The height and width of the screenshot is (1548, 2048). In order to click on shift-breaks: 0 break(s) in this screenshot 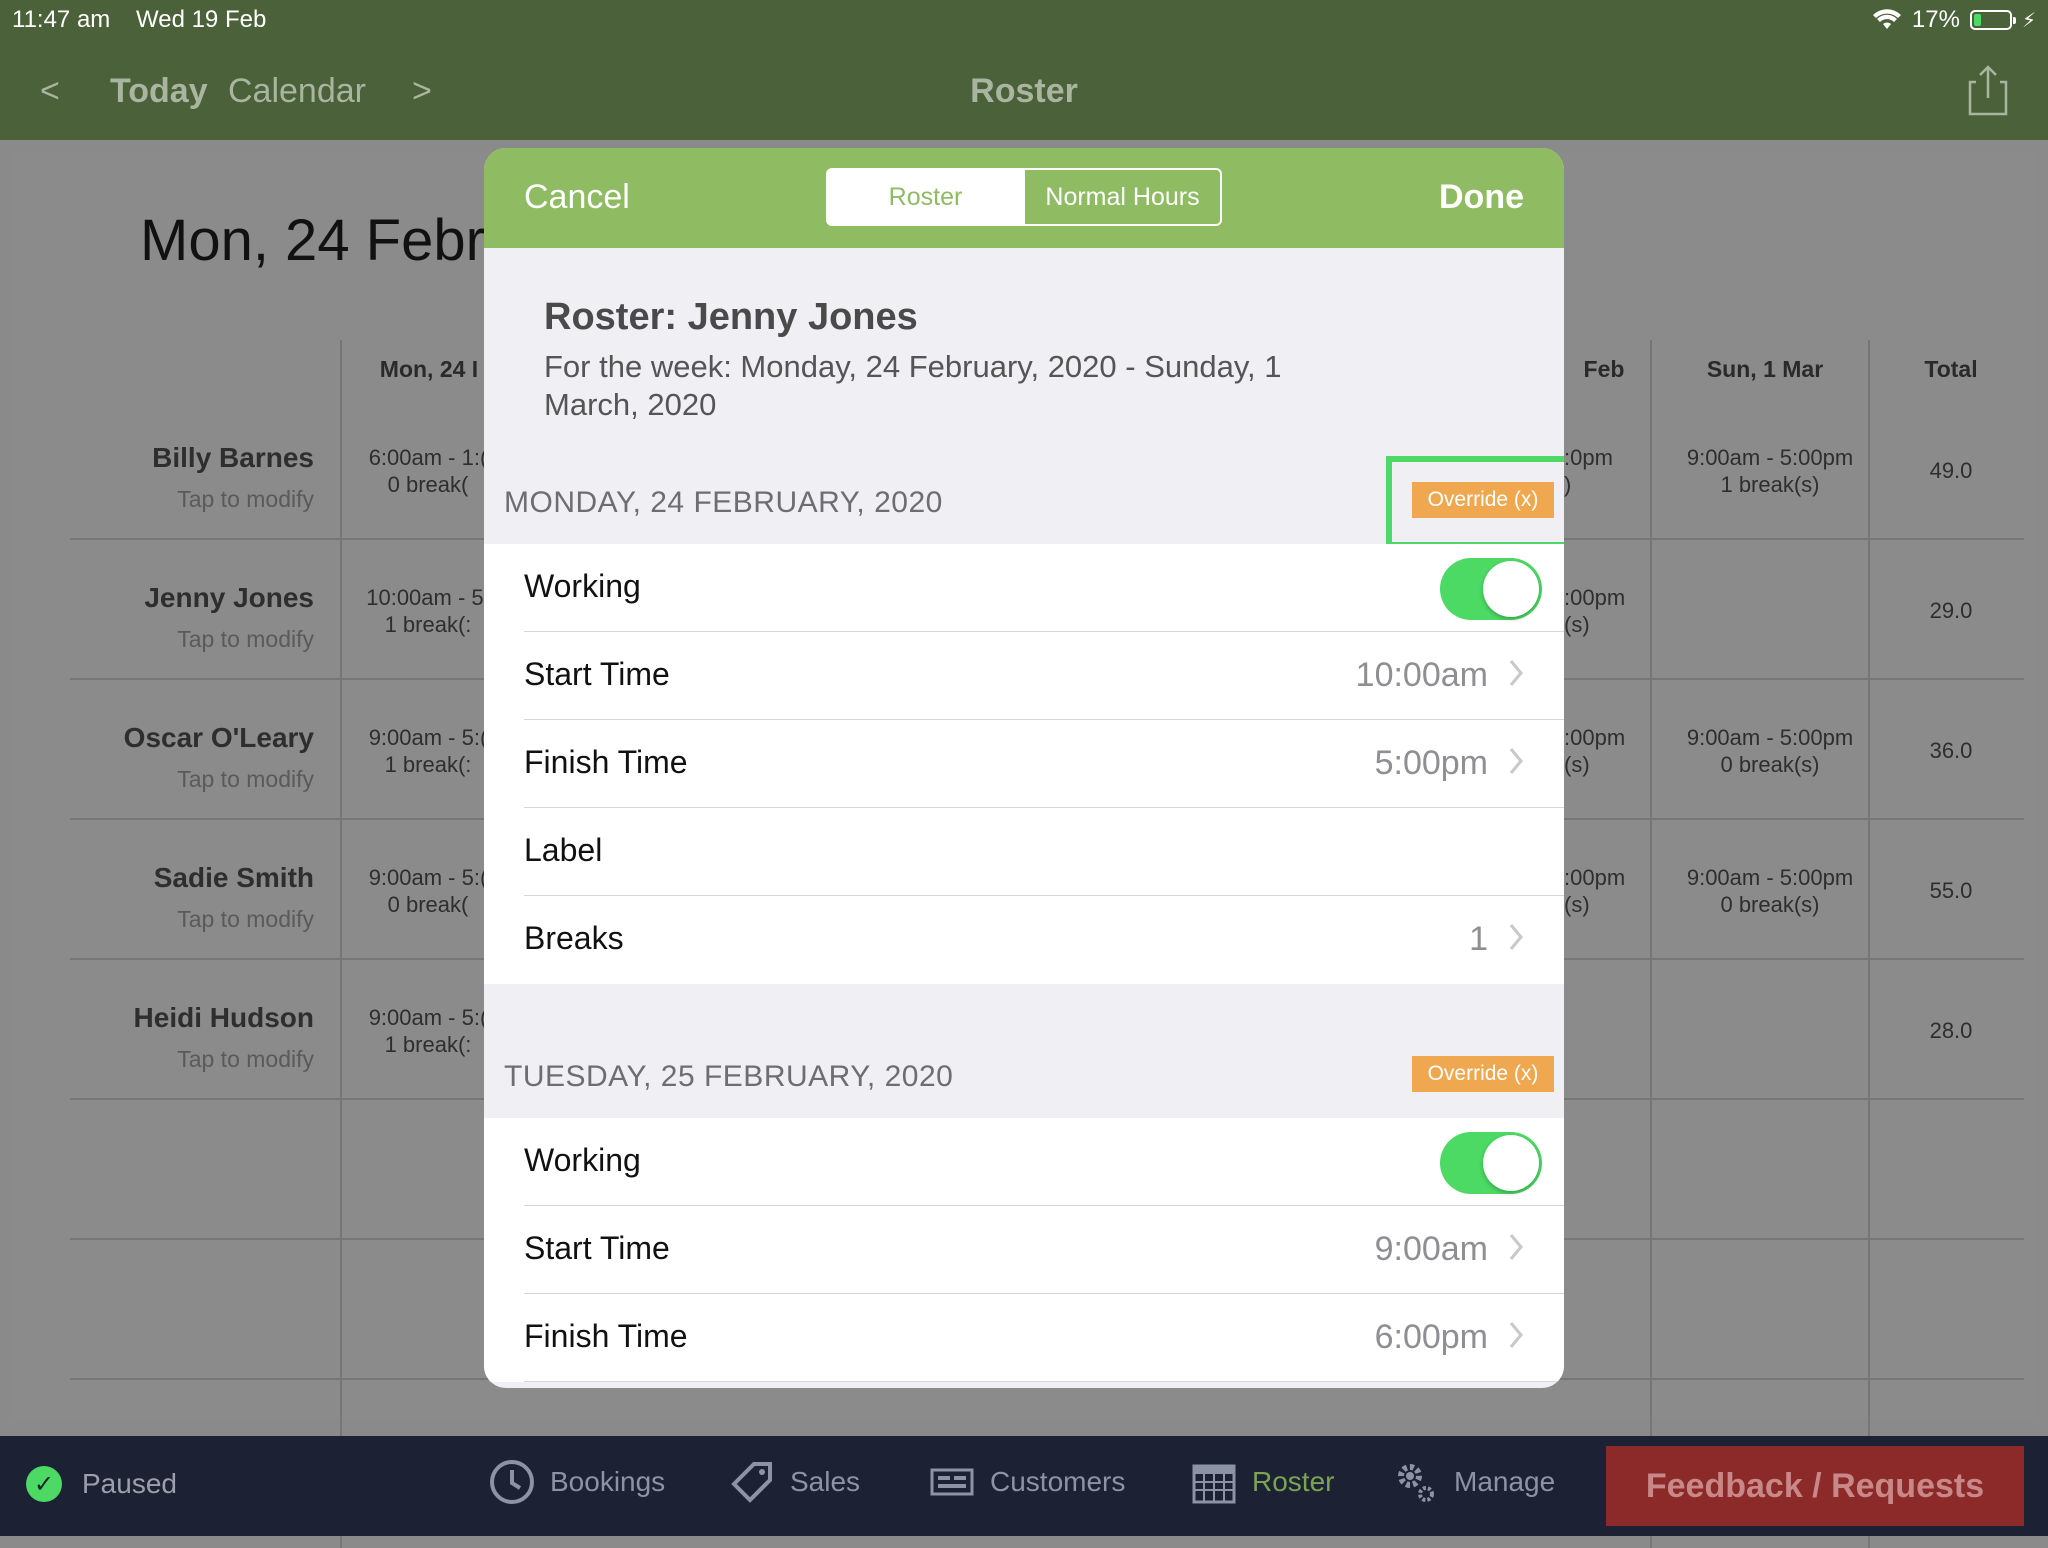, I will do `click(1770, 764)`.